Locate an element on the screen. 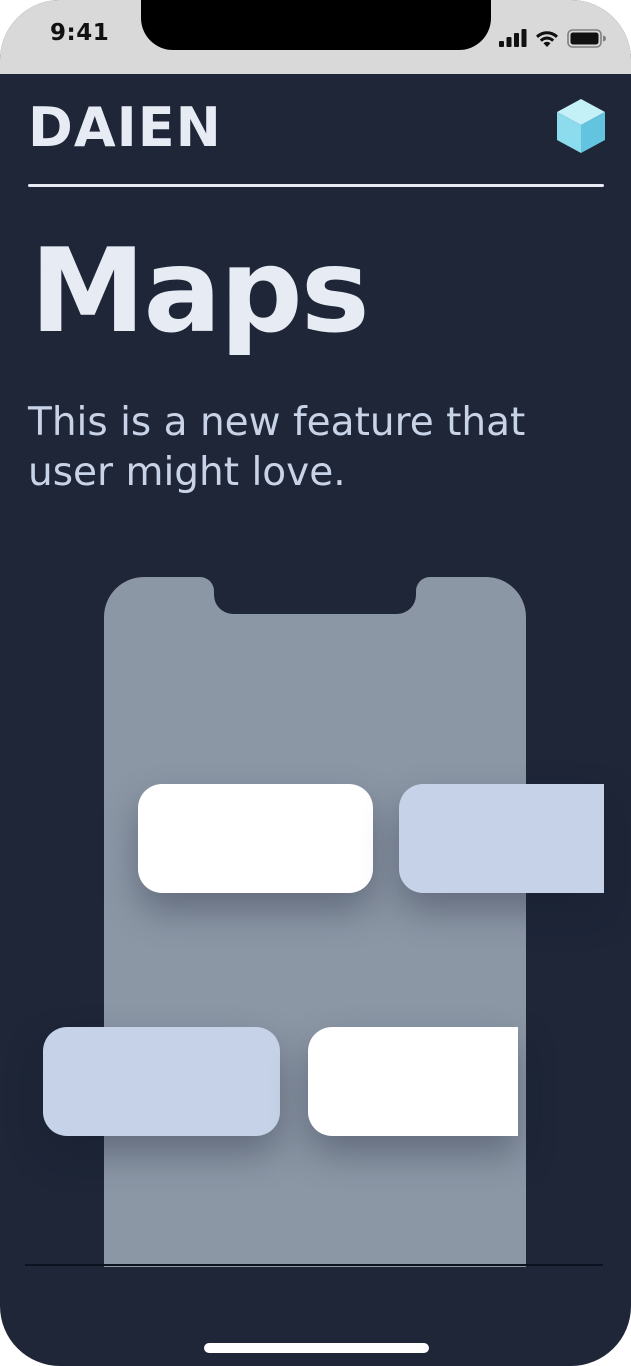  status-icons is located at coordinates (553, 38).